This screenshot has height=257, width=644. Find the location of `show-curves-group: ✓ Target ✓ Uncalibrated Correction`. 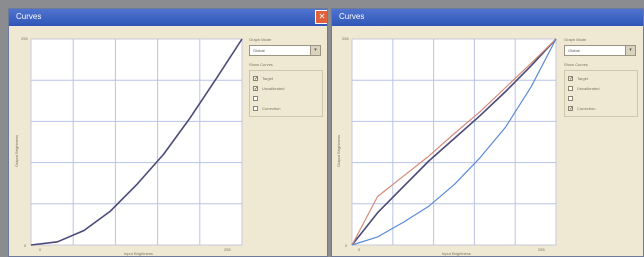

show-curves-group: ✓ Target ✓ Uncalibrated Correction is located at coordinates (286, 93).